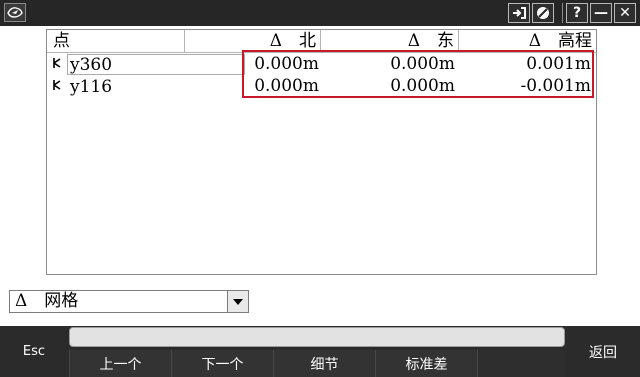  Describe the element at coordinates (120, 363) in the screenshot. I see `previous-button: 上一个` at that location.